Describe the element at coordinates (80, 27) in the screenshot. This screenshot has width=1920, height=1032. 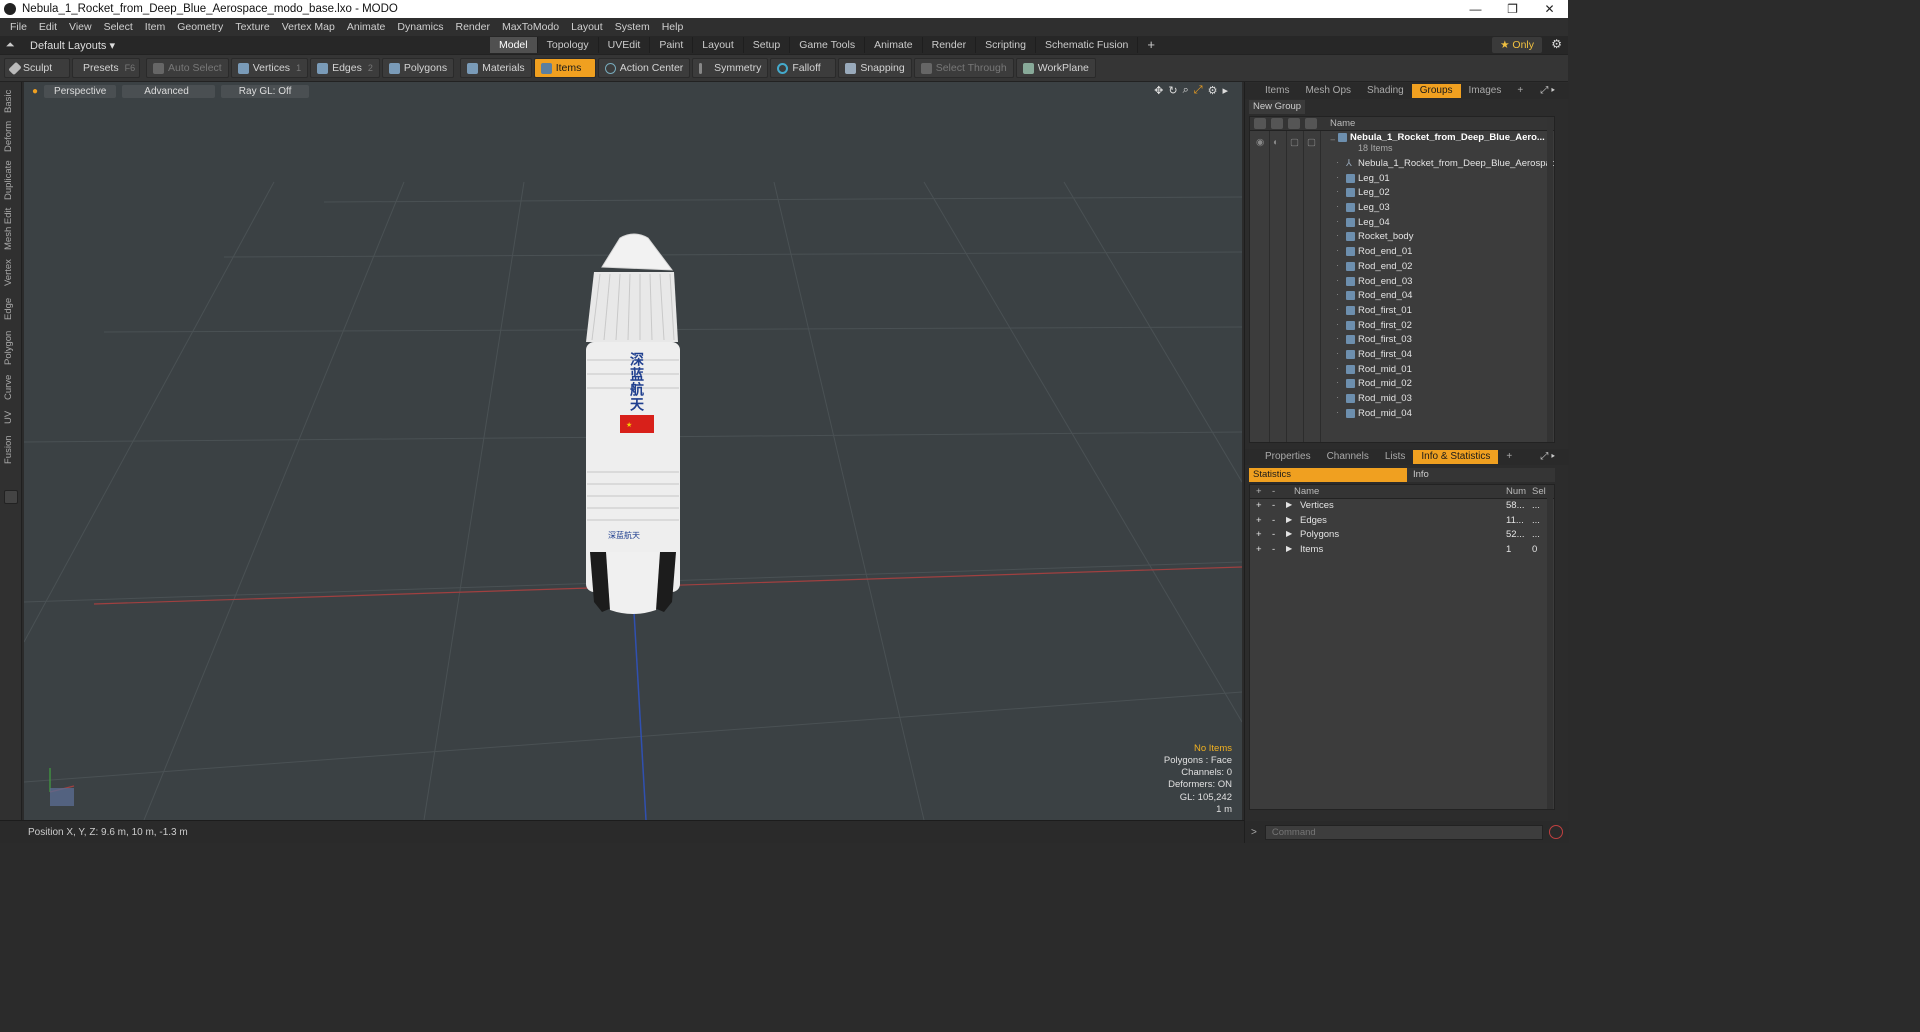
I see `menu-view: View` at that location.